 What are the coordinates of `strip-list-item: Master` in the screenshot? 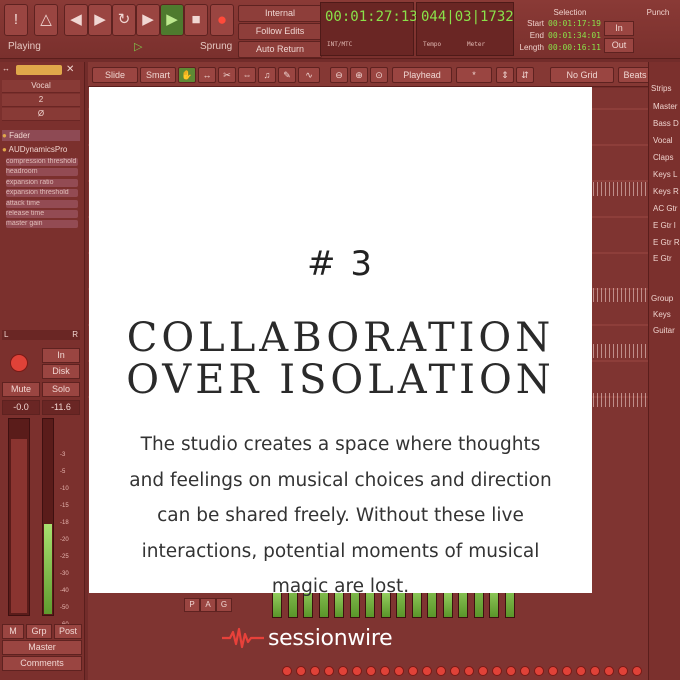 It's located at (665, 106).